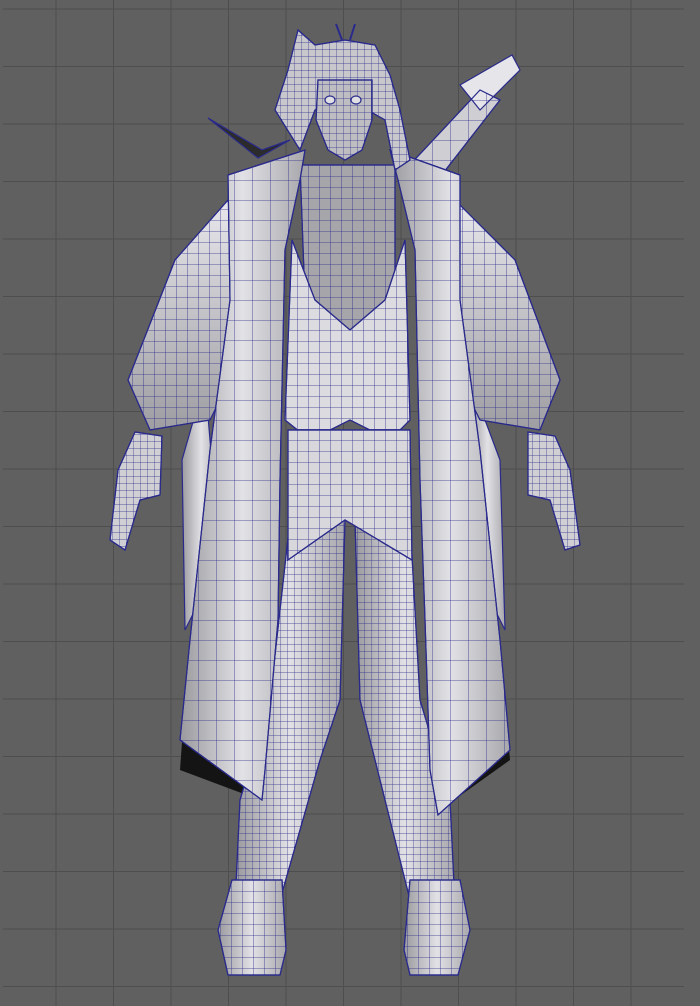  What do you see at coordinates (344, 120) in the screenshot?
I see `face-mesh` at bounding box center [344, 120].